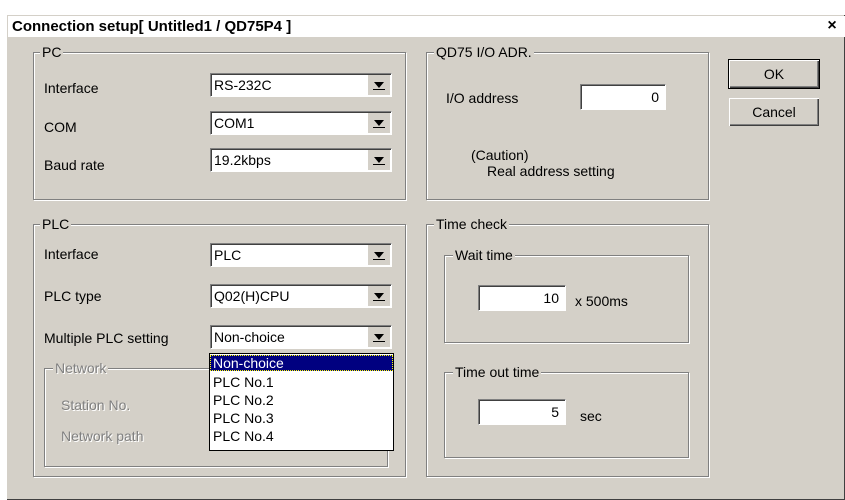 Image resolution: width=845 pixels, height=500 pixels. Describe the element at coordinates (591, 416) in the screenshot. I see `timeout-unit: sec` at that location.